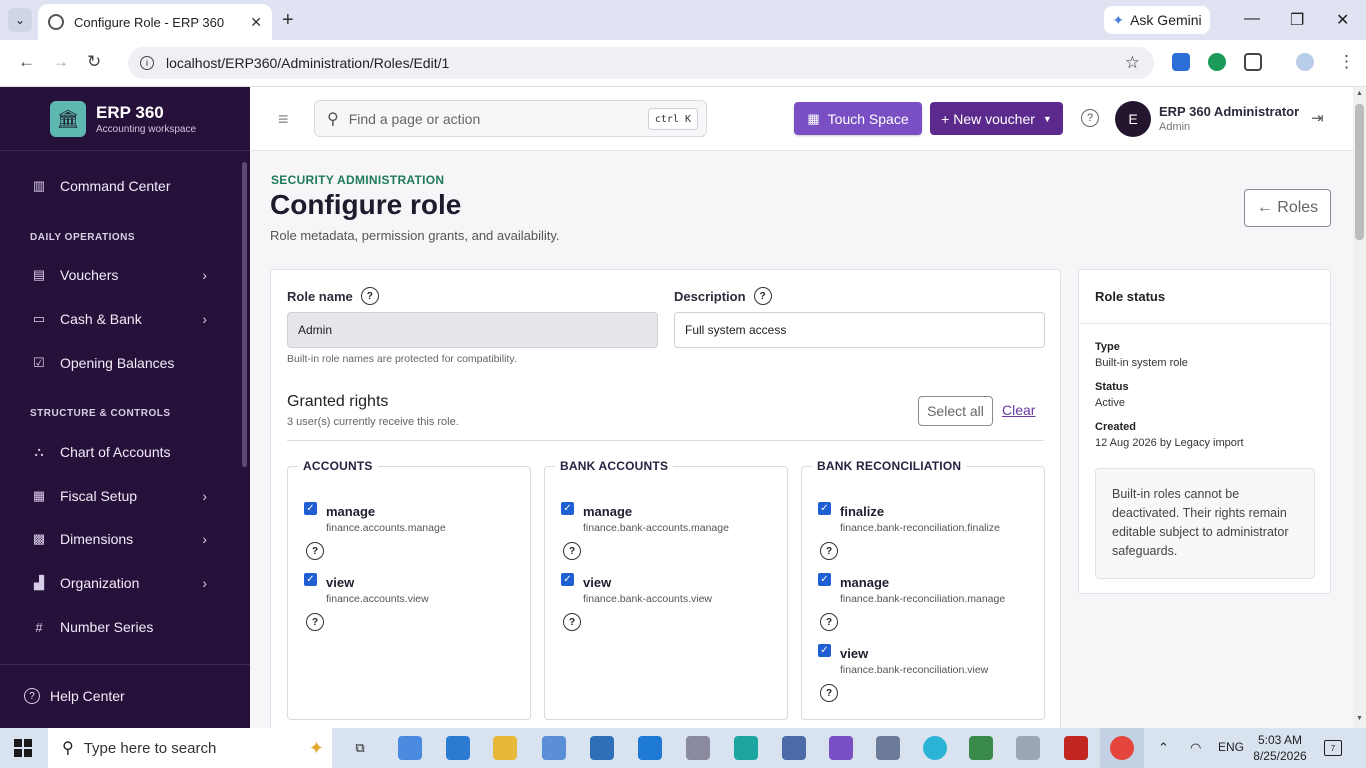 This screenshot has width=1366, height=768. I want to click on search-input: ⚲ Find a page or action ctrl K, so click(510, 118).